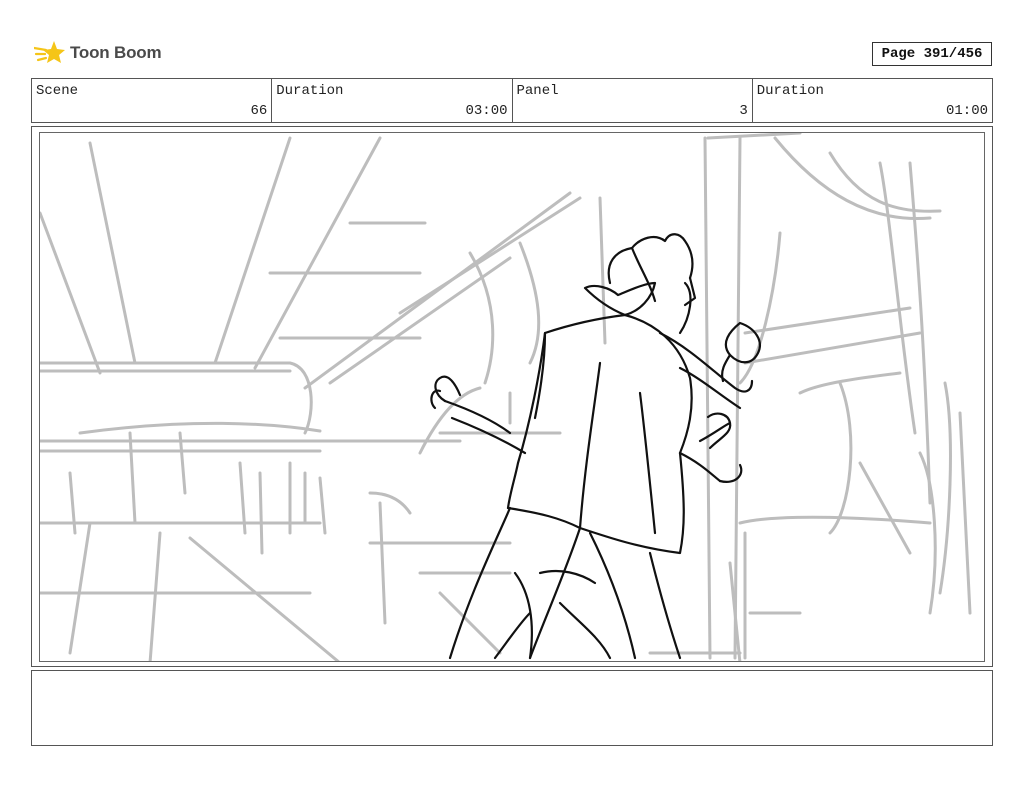 The image size is (1024, 793). What do you see at coordinates (49, 52) in the screenshot?
I see `toon-boom-star-icon` at bounding box center [49, 52].